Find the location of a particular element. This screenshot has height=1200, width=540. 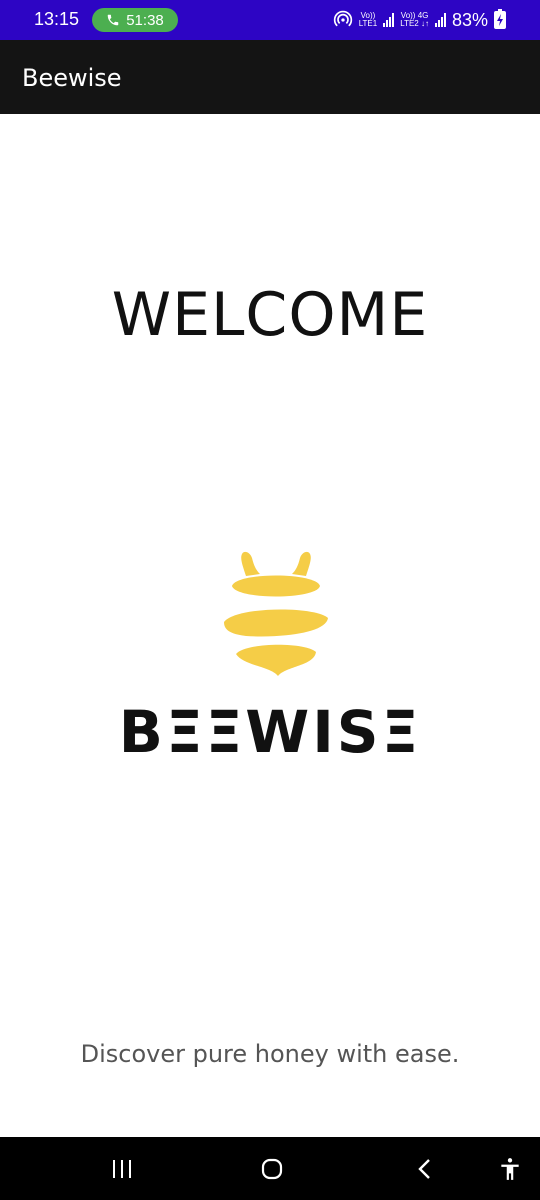

hotspot-icon is located at coordinates (342, 18).